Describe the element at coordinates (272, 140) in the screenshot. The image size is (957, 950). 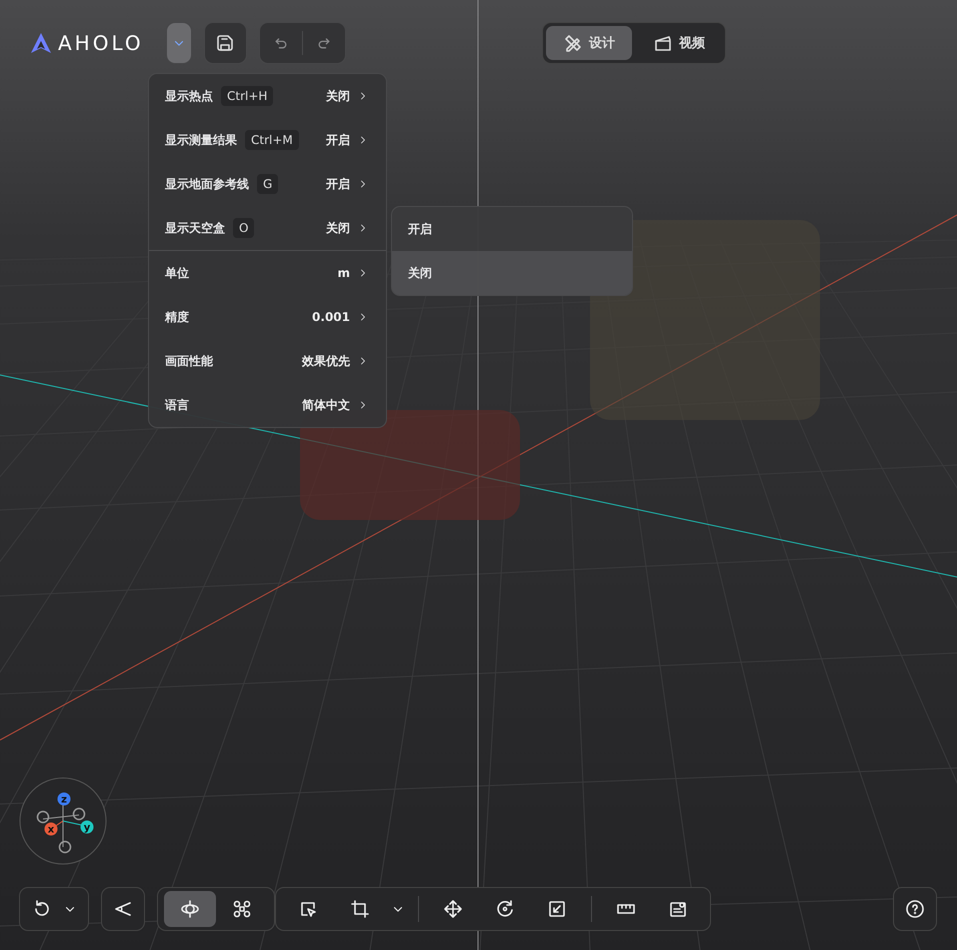
I see `shortcut-key: Ctrl+M` at that location.